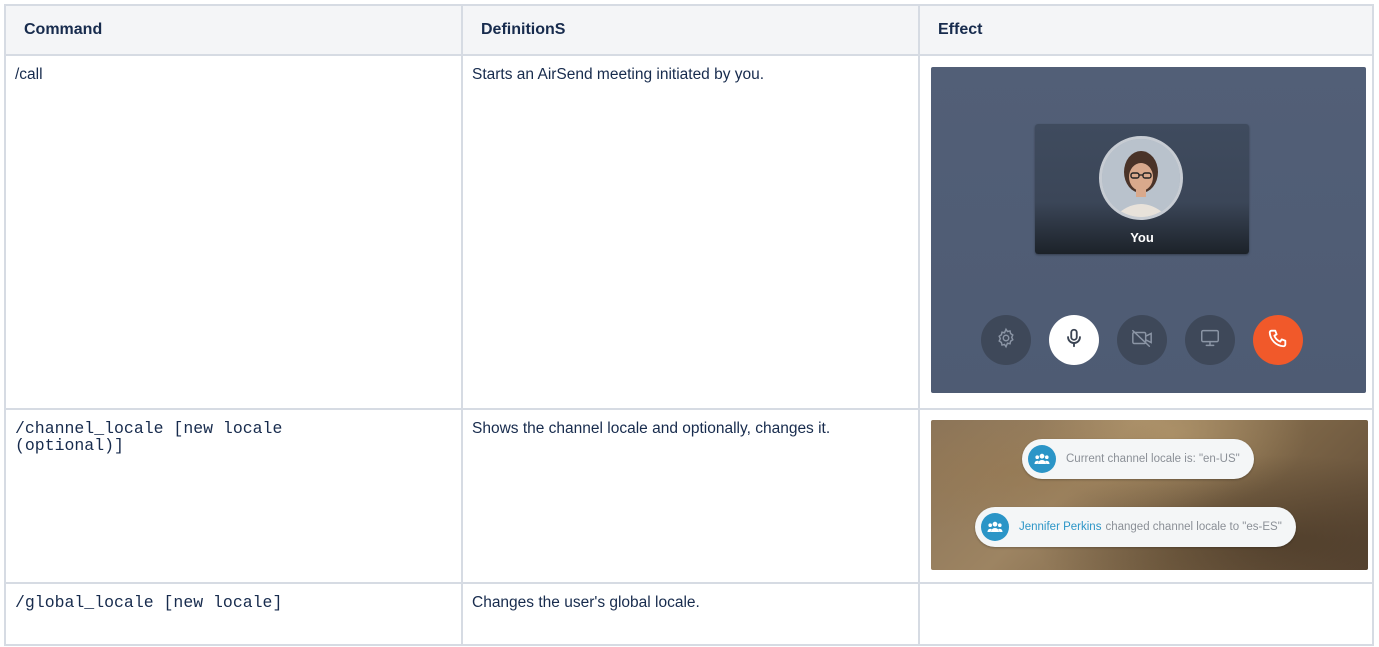 This screenshot has width=1379, height=647. What do you see at coordinates (233, 614) in the screenshot?
I see `command-cell: /global_locale [new locale]` at bounding box center [233, 614].